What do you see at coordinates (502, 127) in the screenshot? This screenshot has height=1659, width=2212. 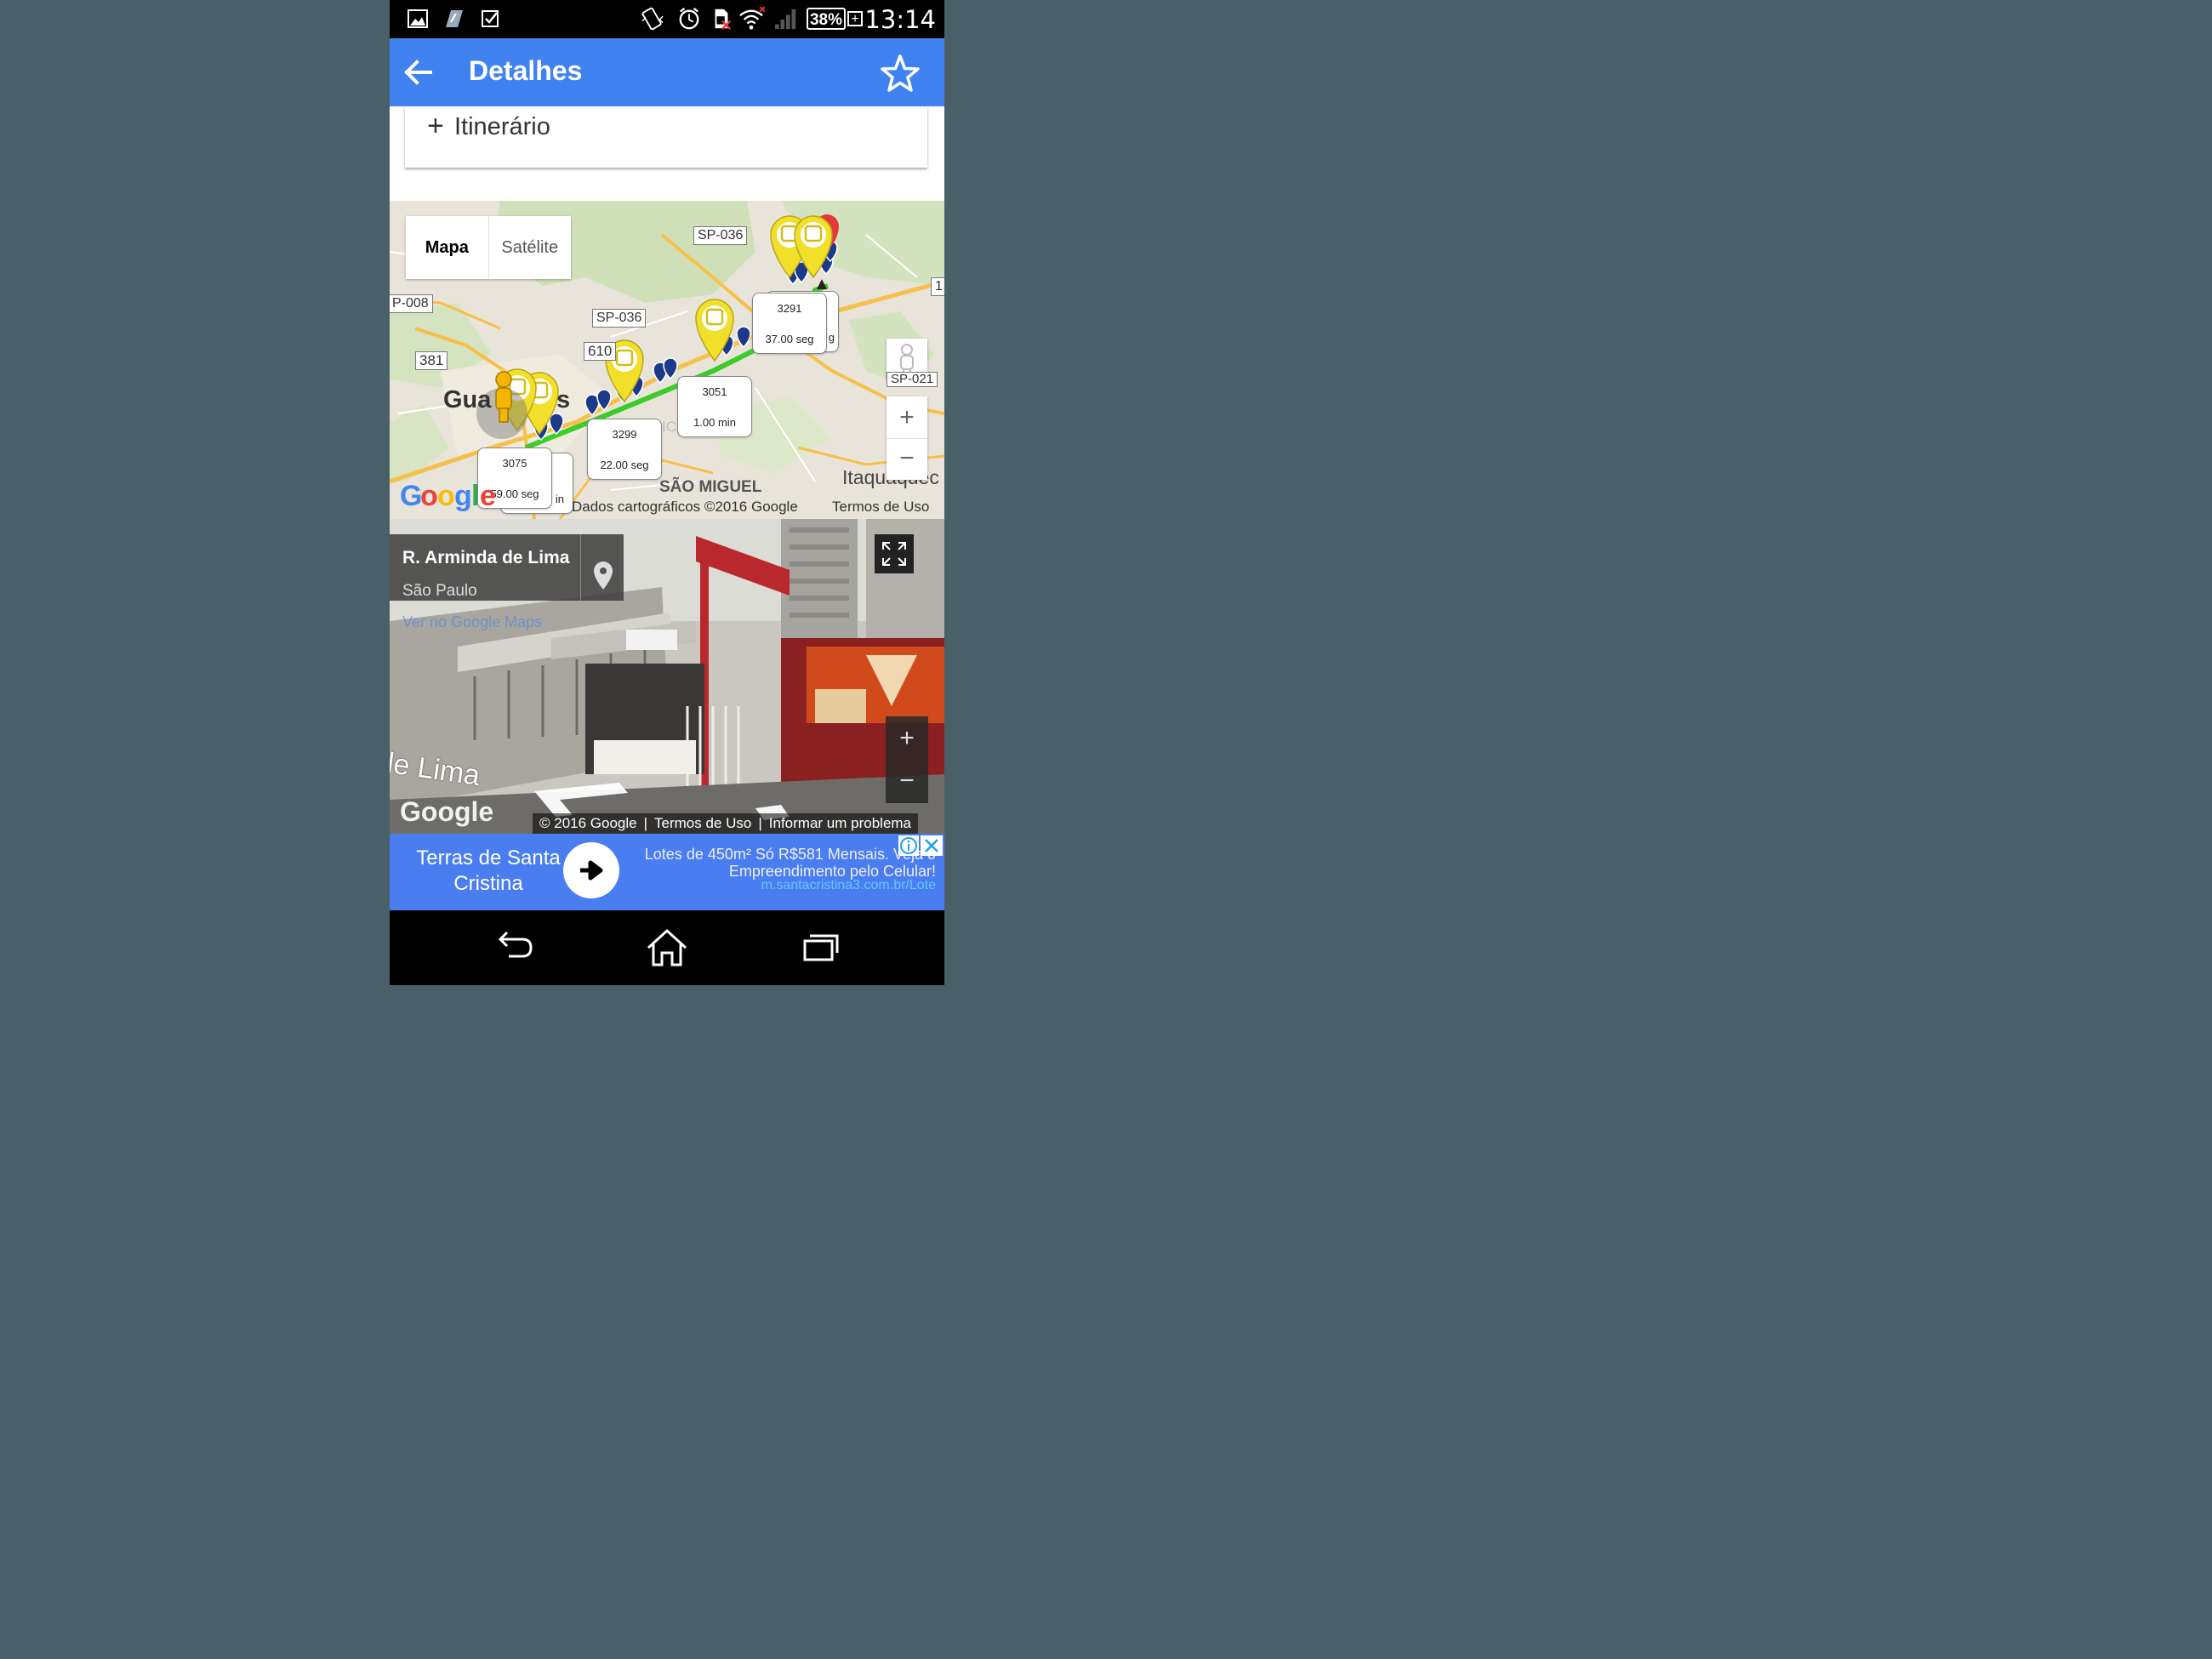 I see `itinerary-label: Itinerário` at bounding box center [502, 127].